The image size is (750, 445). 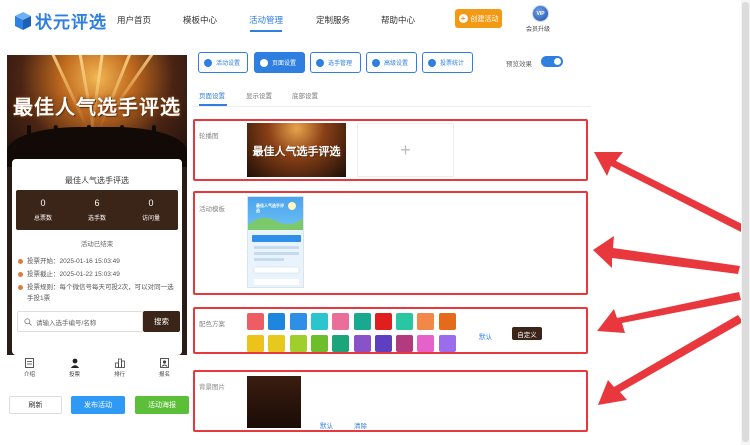 What do you see at coordinates (666, 255) in the screenshot?
I see `arrow-to-template` at bounding box center [666, 255].